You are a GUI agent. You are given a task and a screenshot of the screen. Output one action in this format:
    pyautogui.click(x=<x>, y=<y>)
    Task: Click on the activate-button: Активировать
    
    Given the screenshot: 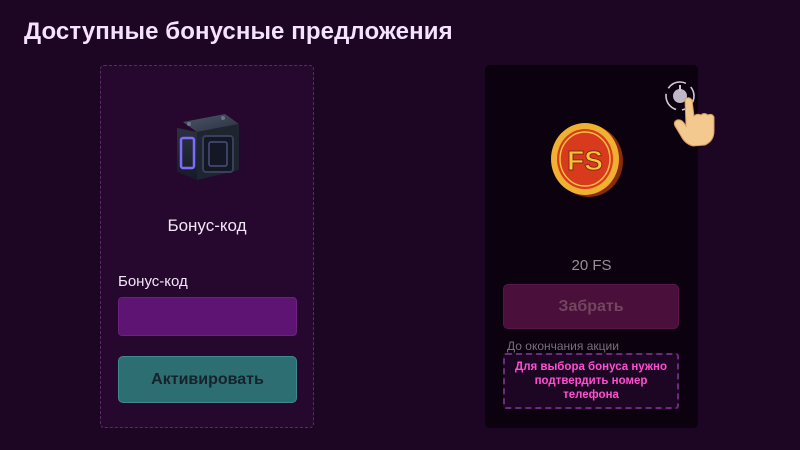 What is the action you would take?
    pyautogui.click(x=207, y=379)
    